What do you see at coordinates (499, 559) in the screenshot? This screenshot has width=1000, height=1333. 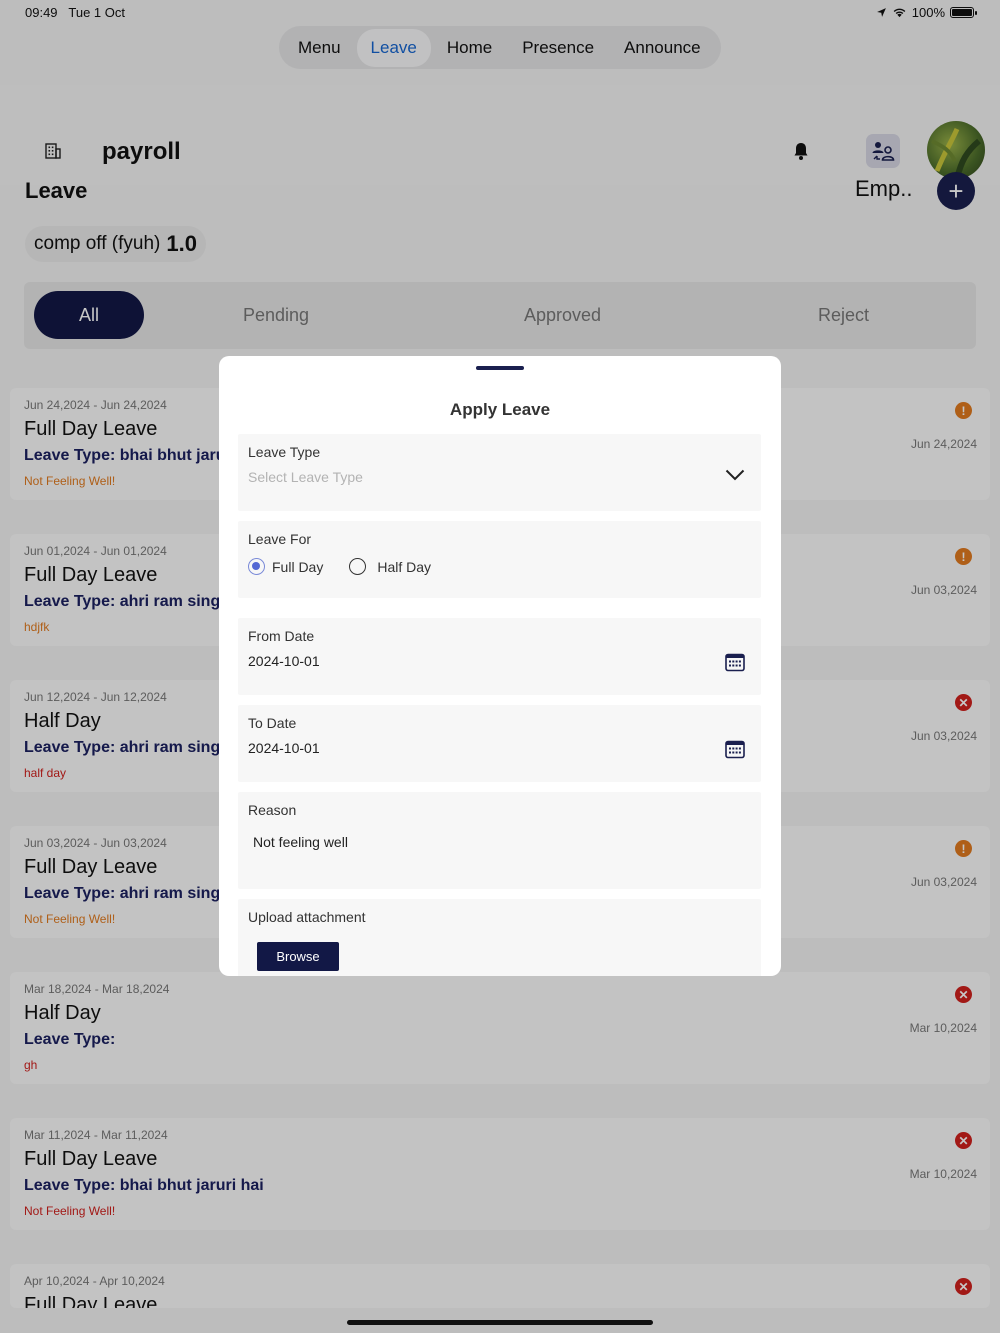 I see `leave-for-group: Leave For Full Day Half Day` at bounding box center [499, 559].